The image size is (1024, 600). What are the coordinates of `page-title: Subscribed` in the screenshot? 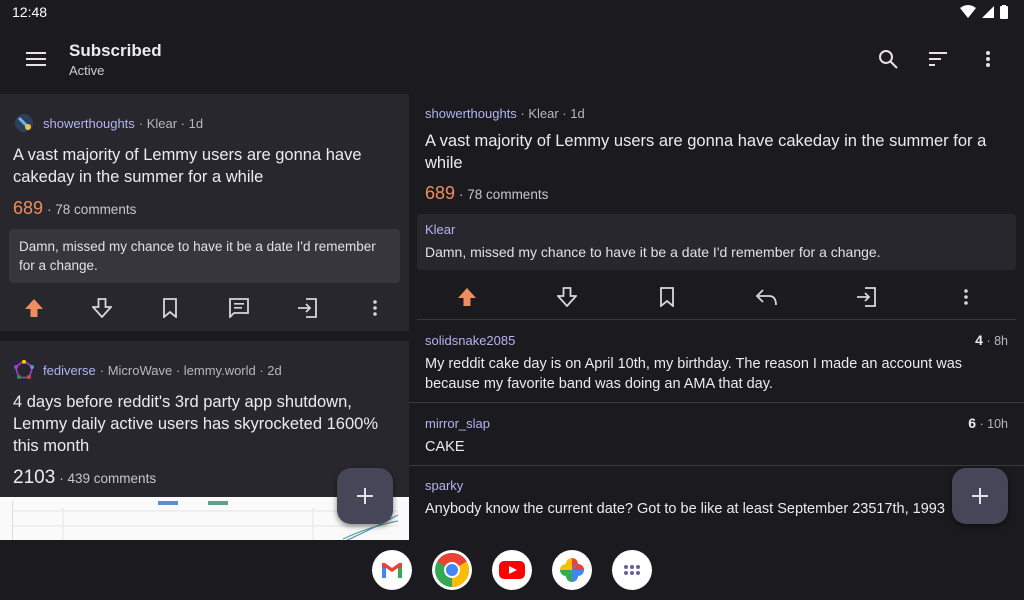 It's located at (115, 50).